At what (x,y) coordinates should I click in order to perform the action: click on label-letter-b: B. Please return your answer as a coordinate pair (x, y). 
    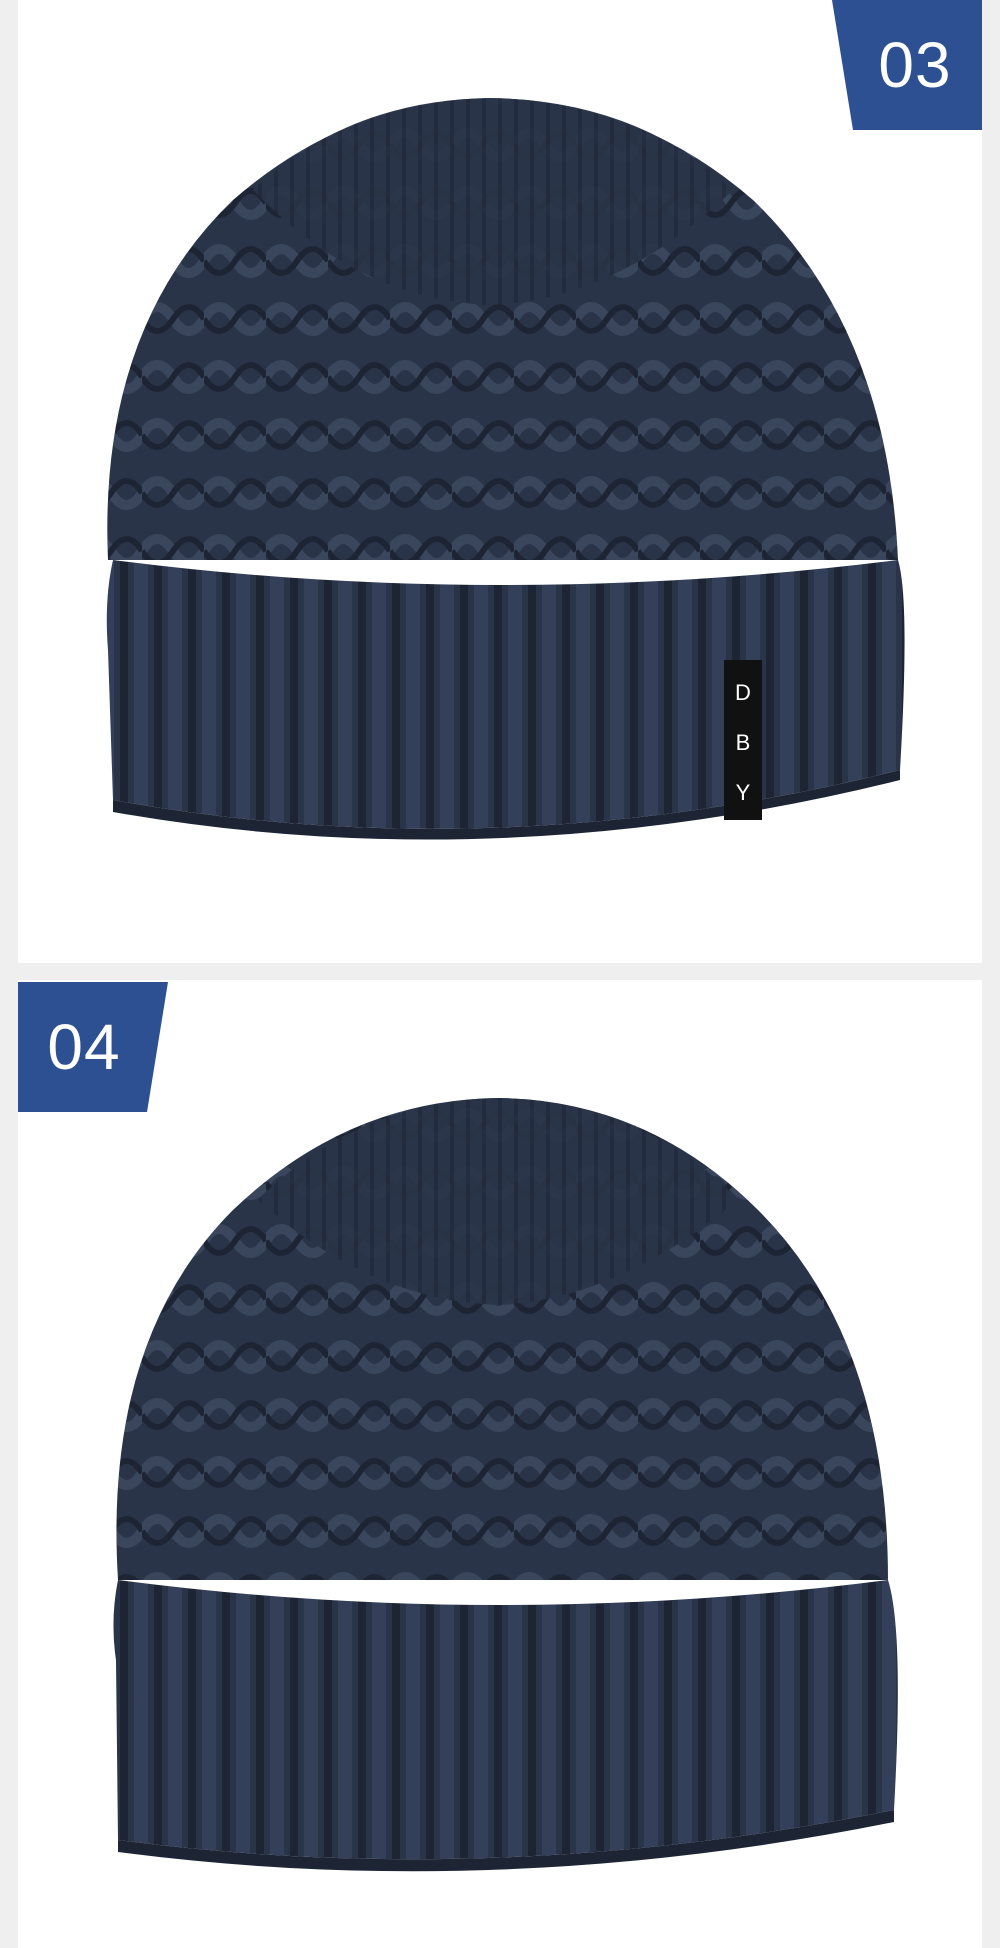
    Looking at the image, I should click on (743, 742).